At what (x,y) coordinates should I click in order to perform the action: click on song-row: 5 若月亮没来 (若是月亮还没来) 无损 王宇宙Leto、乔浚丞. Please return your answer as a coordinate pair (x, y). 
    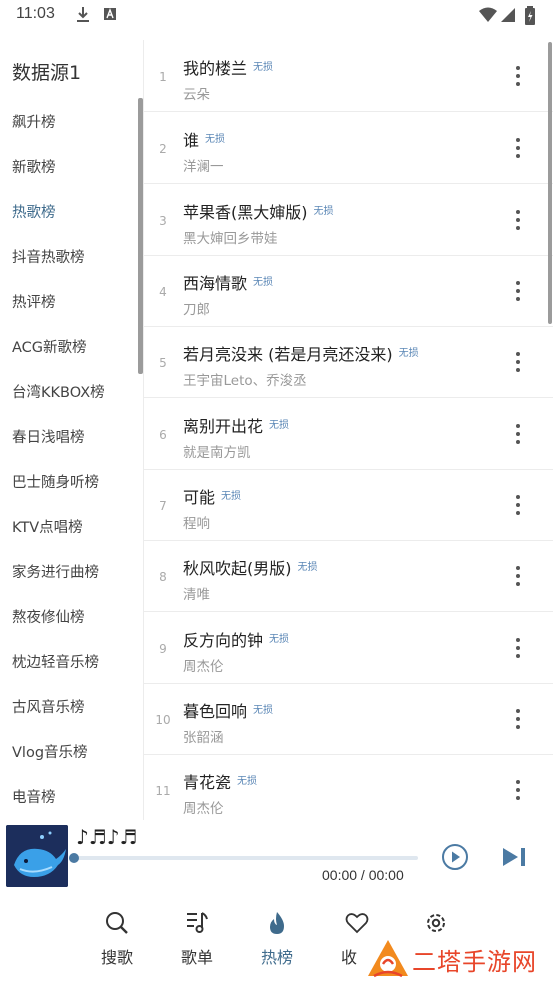
    Looking at the image, I should click on (348, 362).